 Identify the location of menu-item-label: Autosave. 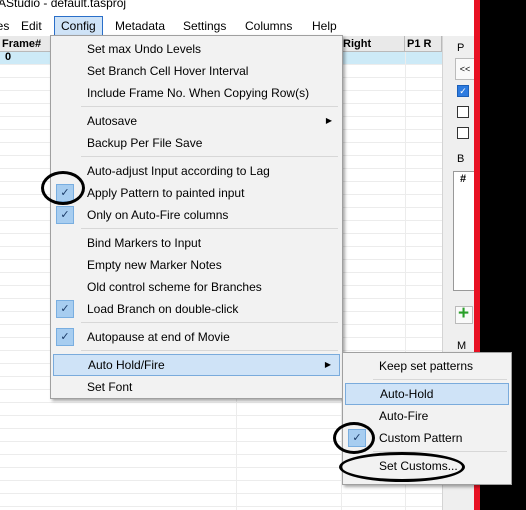
(112, 121).